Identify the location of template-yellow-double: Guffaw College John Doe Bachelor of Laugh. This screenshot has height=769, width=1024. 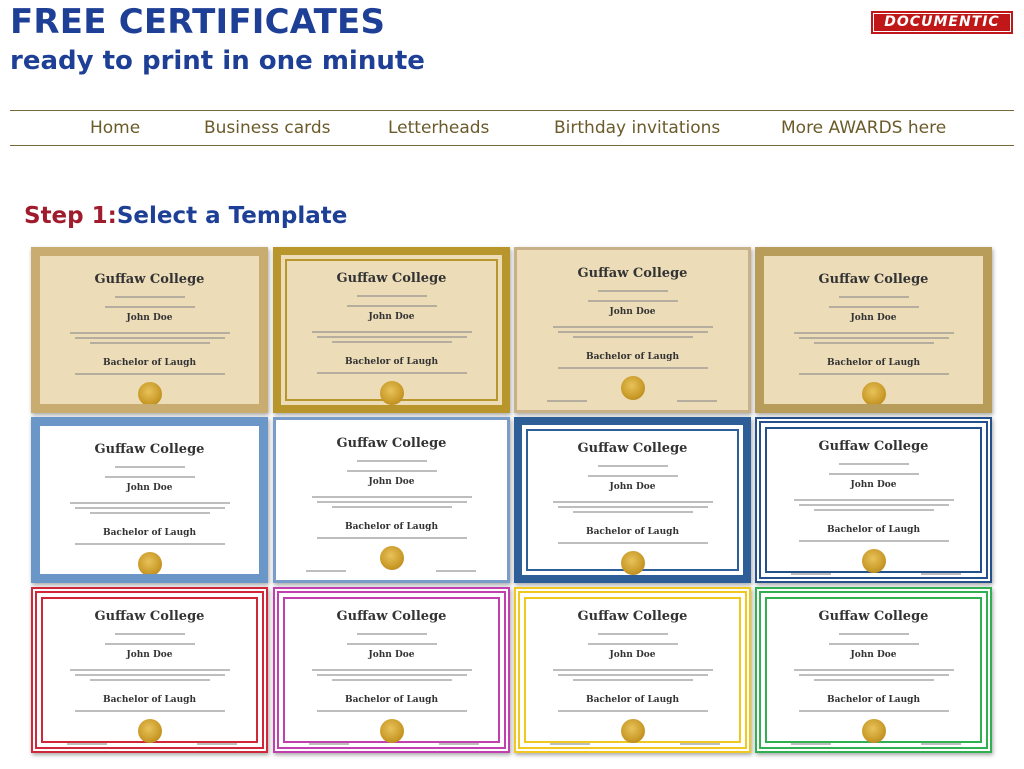
(632, 670).